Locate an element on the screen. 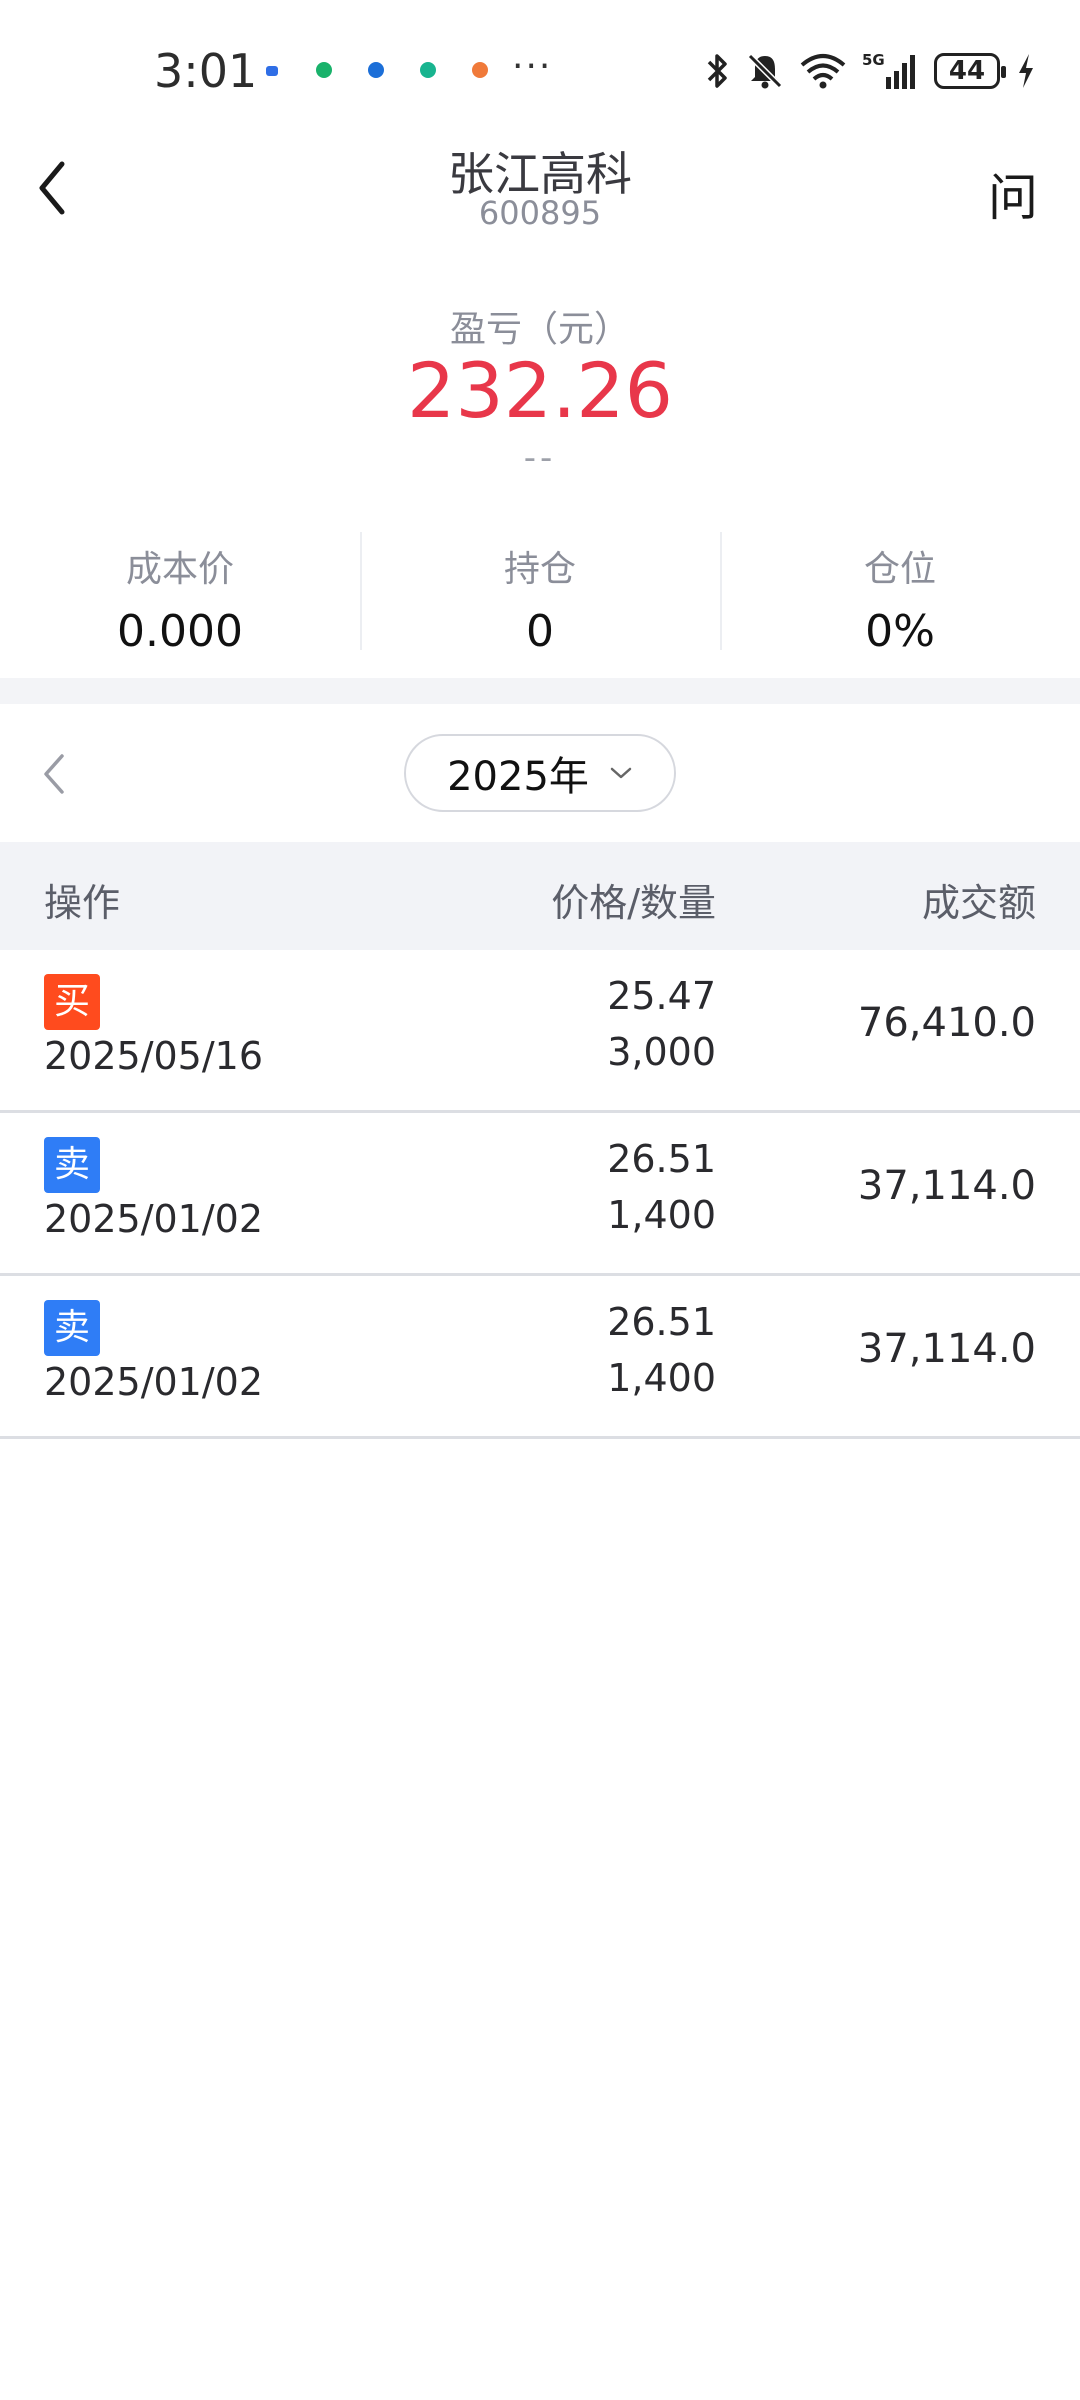 This screenshot has width=1080, height=2400. column-header-price-qty: 价格/数量 is located at coordinates (633, 903).